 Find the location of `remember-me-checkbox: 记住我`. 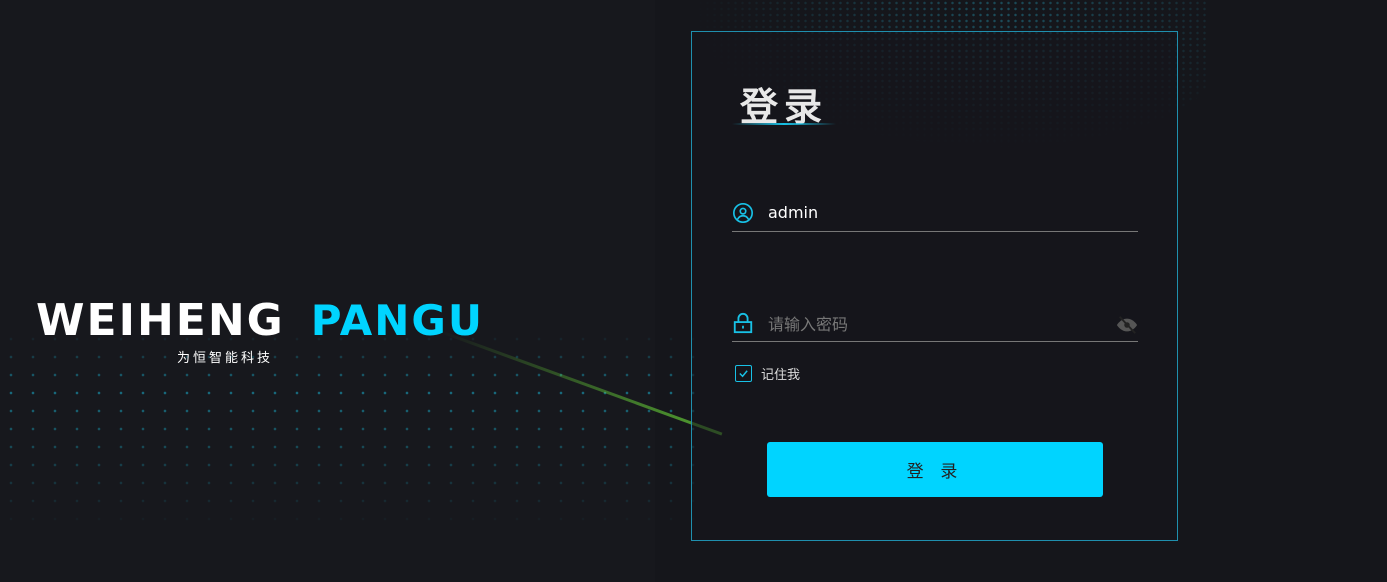

remember-me-checkbox: 记住我 is located at coordinates (767, 373).